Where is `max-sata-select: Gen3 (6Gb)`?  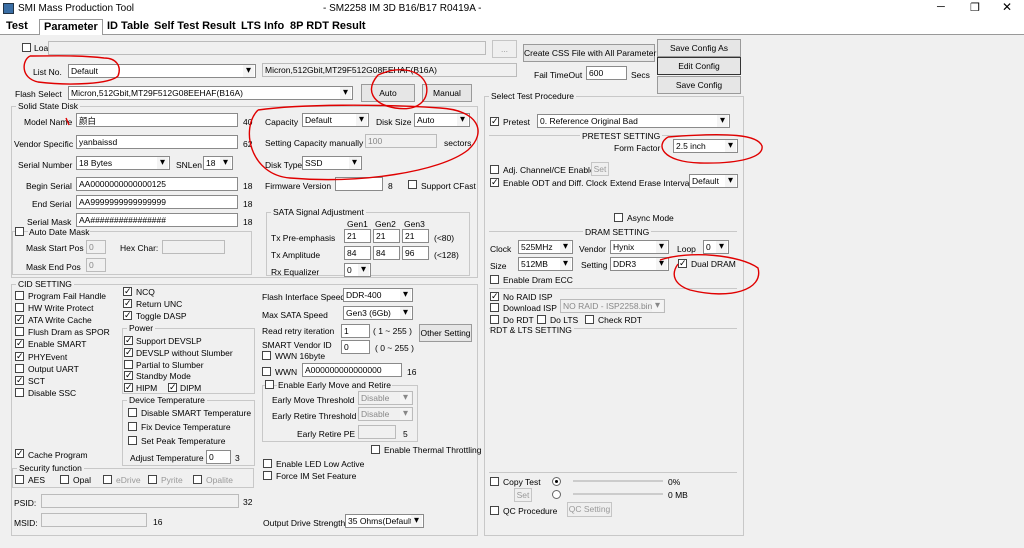 max-sata-select: Gen3 (6Gb) is located at coordinates (378, 313).